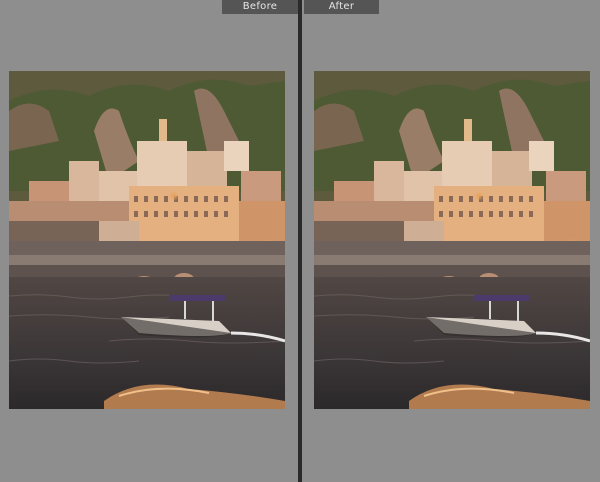 The height and width of the screenshot is (482, 600). Describe the element at coordinates (341, 7) in the screenshot. I see `after-label: After` at that location.